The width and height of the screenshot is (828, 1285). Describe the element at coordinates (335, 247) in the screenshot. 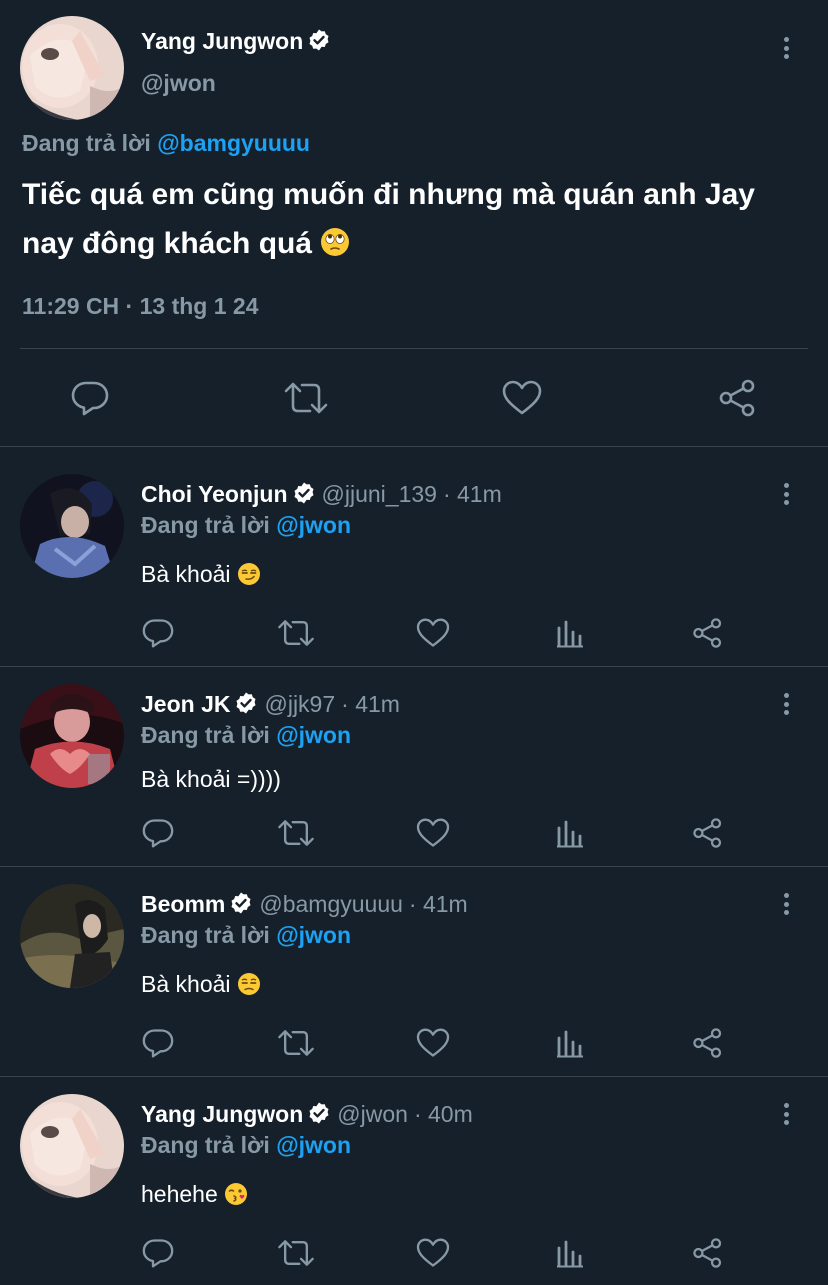

I see `rolling-eyes-emoji-icon` at that location.